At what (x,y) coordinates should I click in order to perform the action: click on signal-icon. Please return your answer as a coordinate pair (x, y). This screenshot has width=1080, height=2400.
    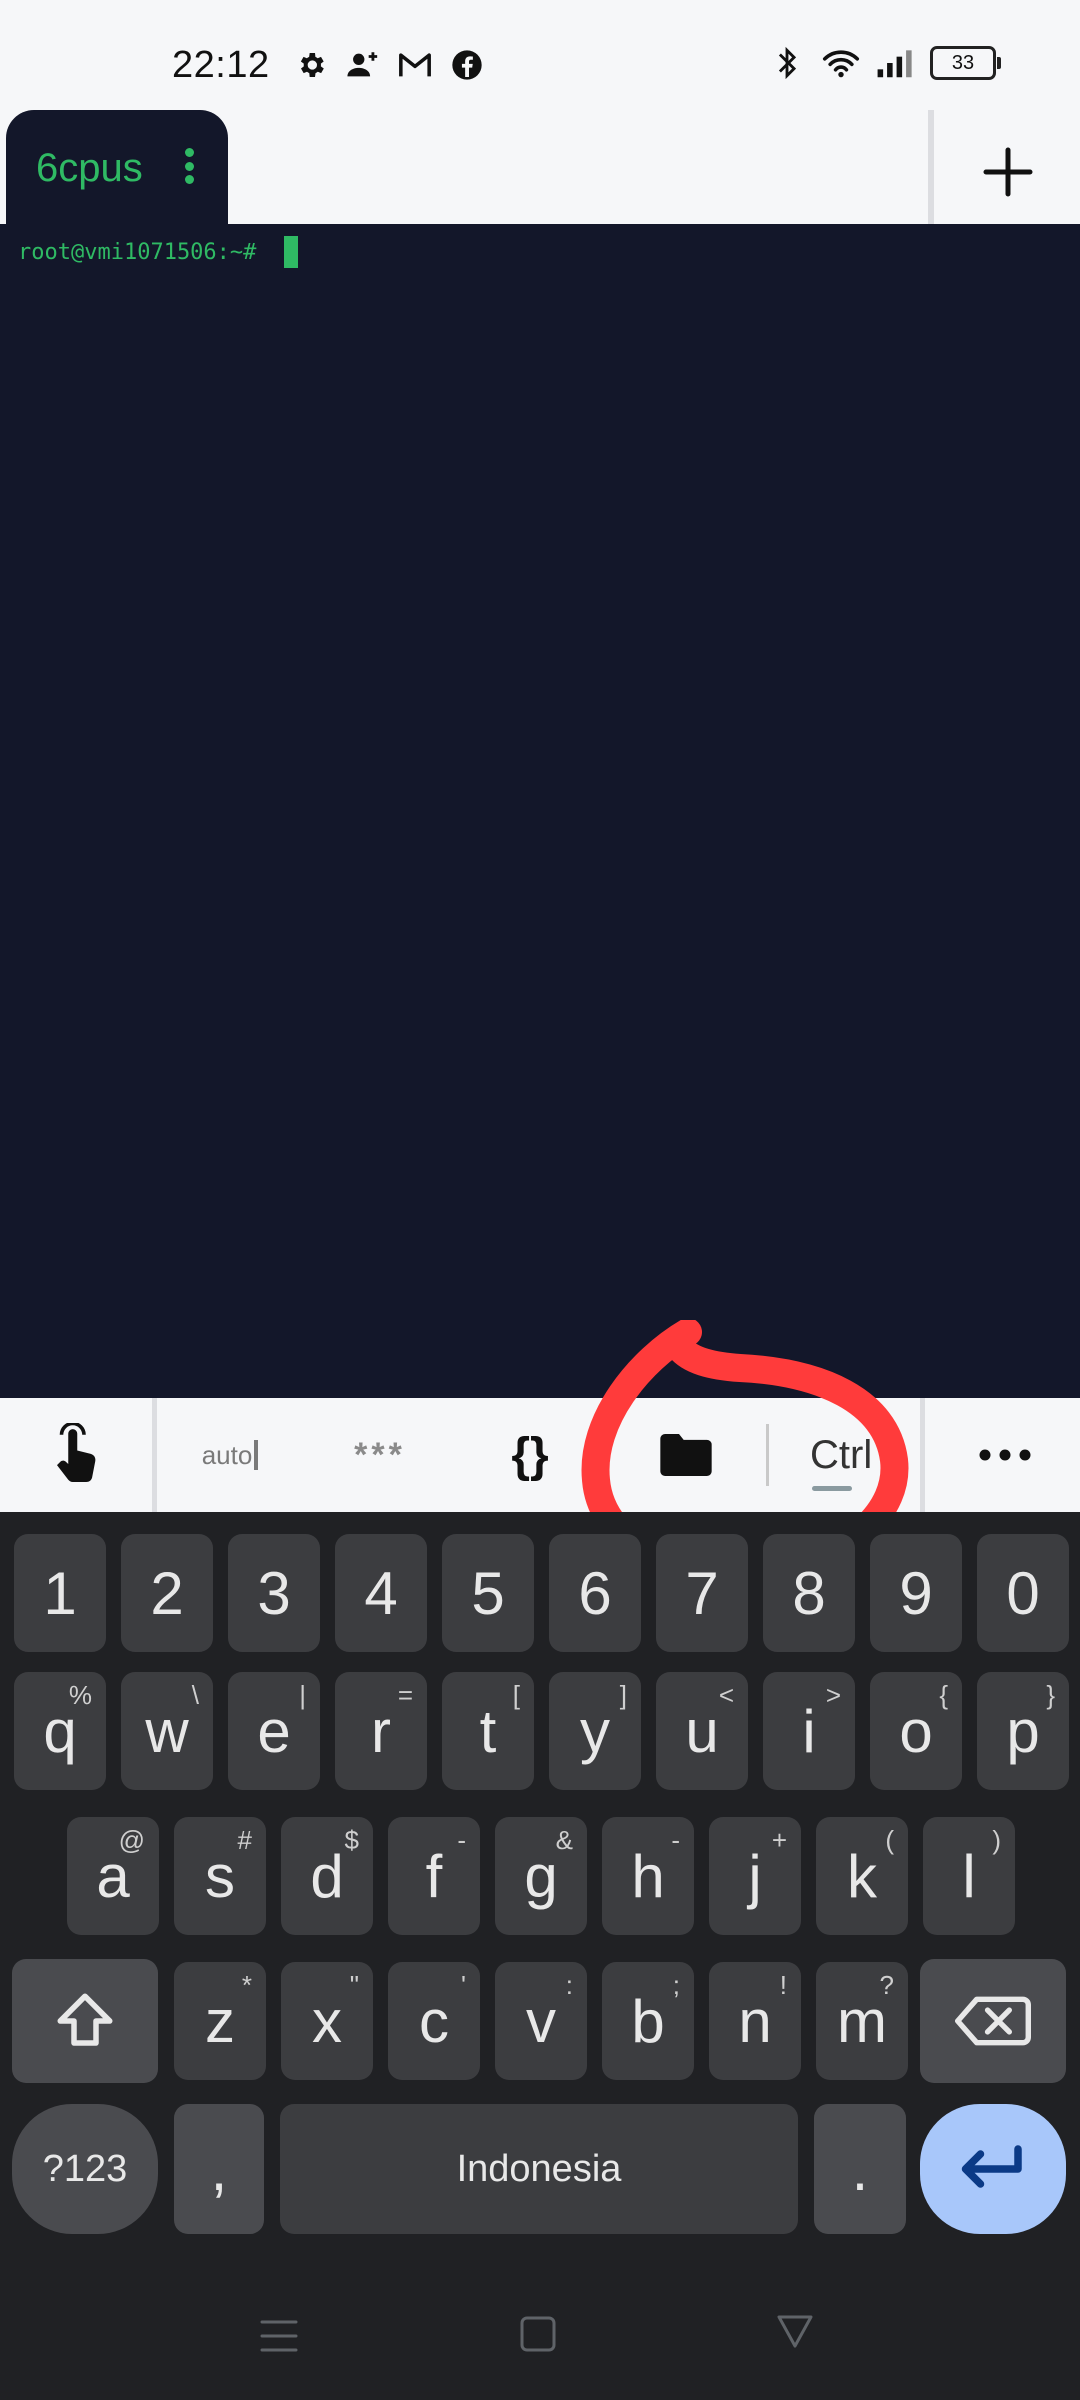
    Looking at the image, I should click on (895, 63).